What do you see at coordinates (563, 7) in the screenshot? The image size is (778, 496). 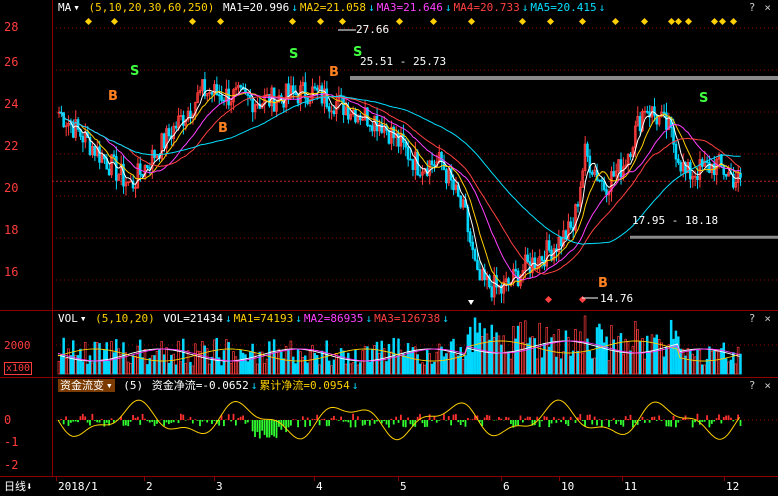 I see `ma-value: MA5=20.415` at bounding box center [563, 7].